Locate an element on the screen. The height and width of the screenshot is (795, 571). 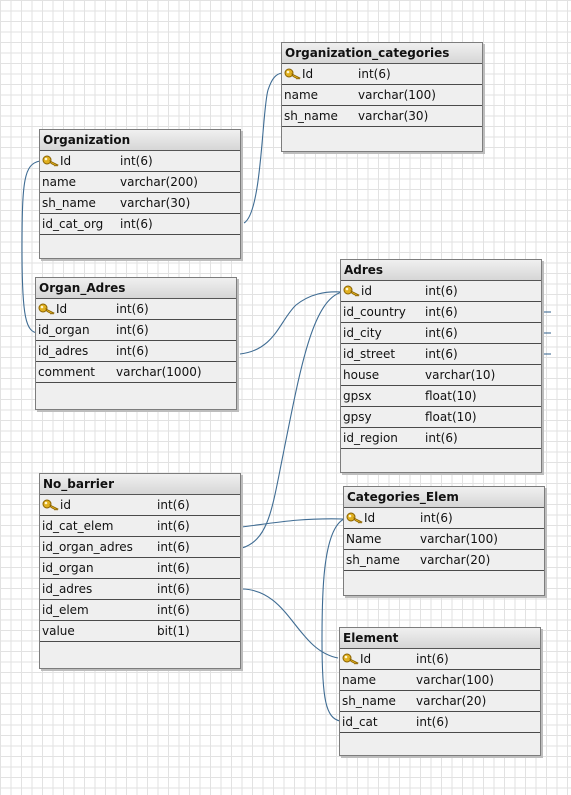
table-row: id_street int(6) is located at coordinates (441, 354).